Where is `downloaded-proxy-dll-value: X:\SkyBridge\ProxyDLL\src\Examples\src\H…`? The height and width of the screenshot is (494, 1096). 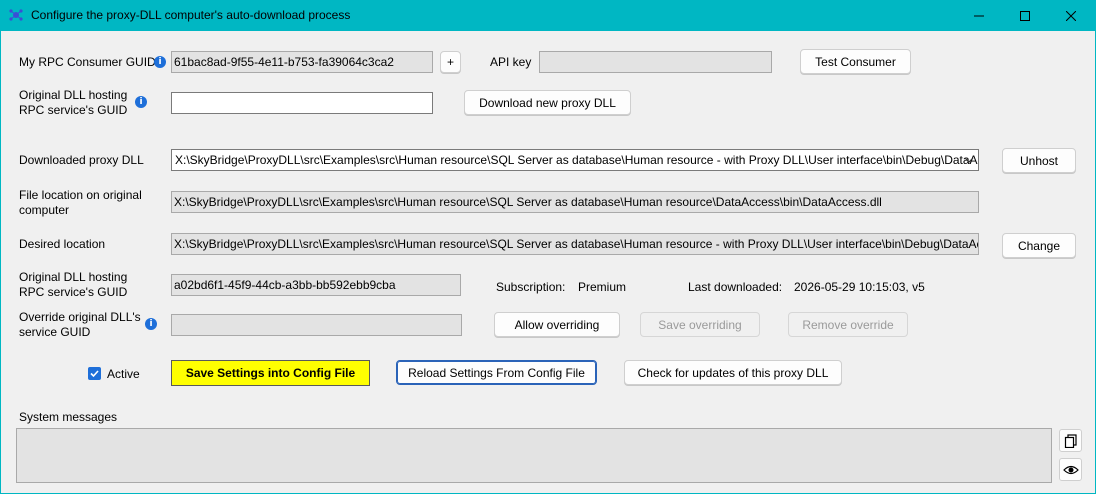
downloaded-proxy-dll-value: X:\SkyBridge\ProxyDLL\src\Examples\src\H… is located at coordinates (577, 160).